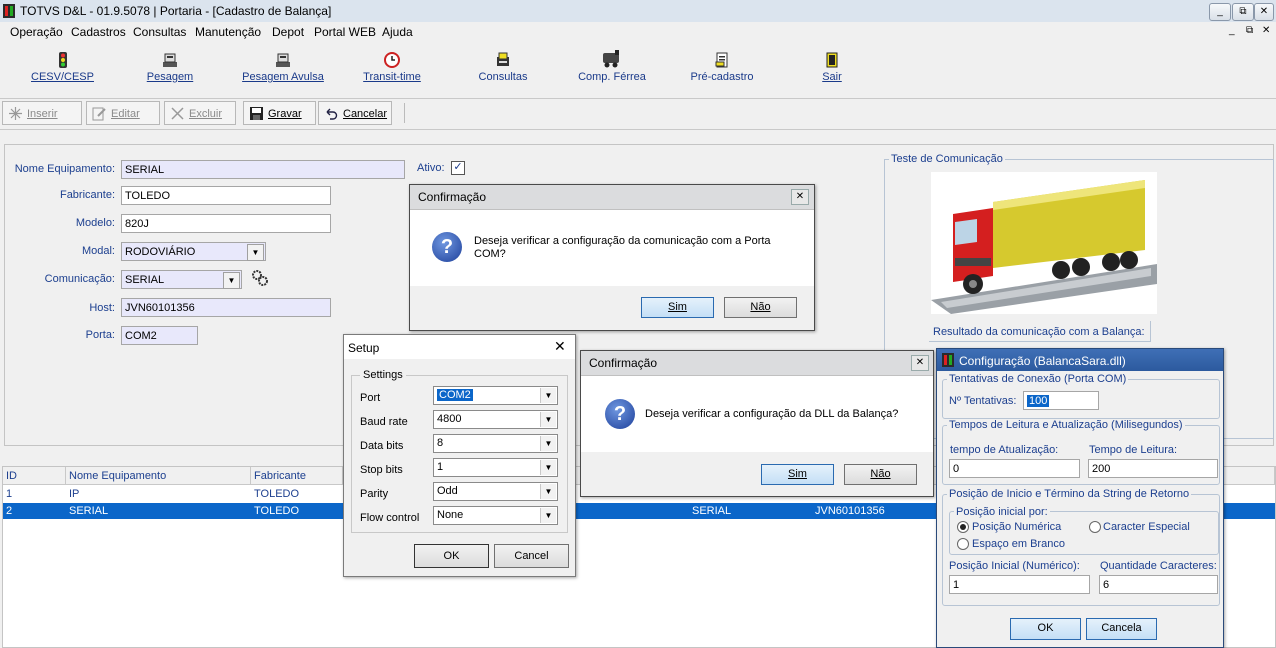 Image resolution: width=1276 pixels, height=648 pixels. I want to click on tentativas-group-title: Tentativas de Conexão (Porta COM), so click(1038, 379).